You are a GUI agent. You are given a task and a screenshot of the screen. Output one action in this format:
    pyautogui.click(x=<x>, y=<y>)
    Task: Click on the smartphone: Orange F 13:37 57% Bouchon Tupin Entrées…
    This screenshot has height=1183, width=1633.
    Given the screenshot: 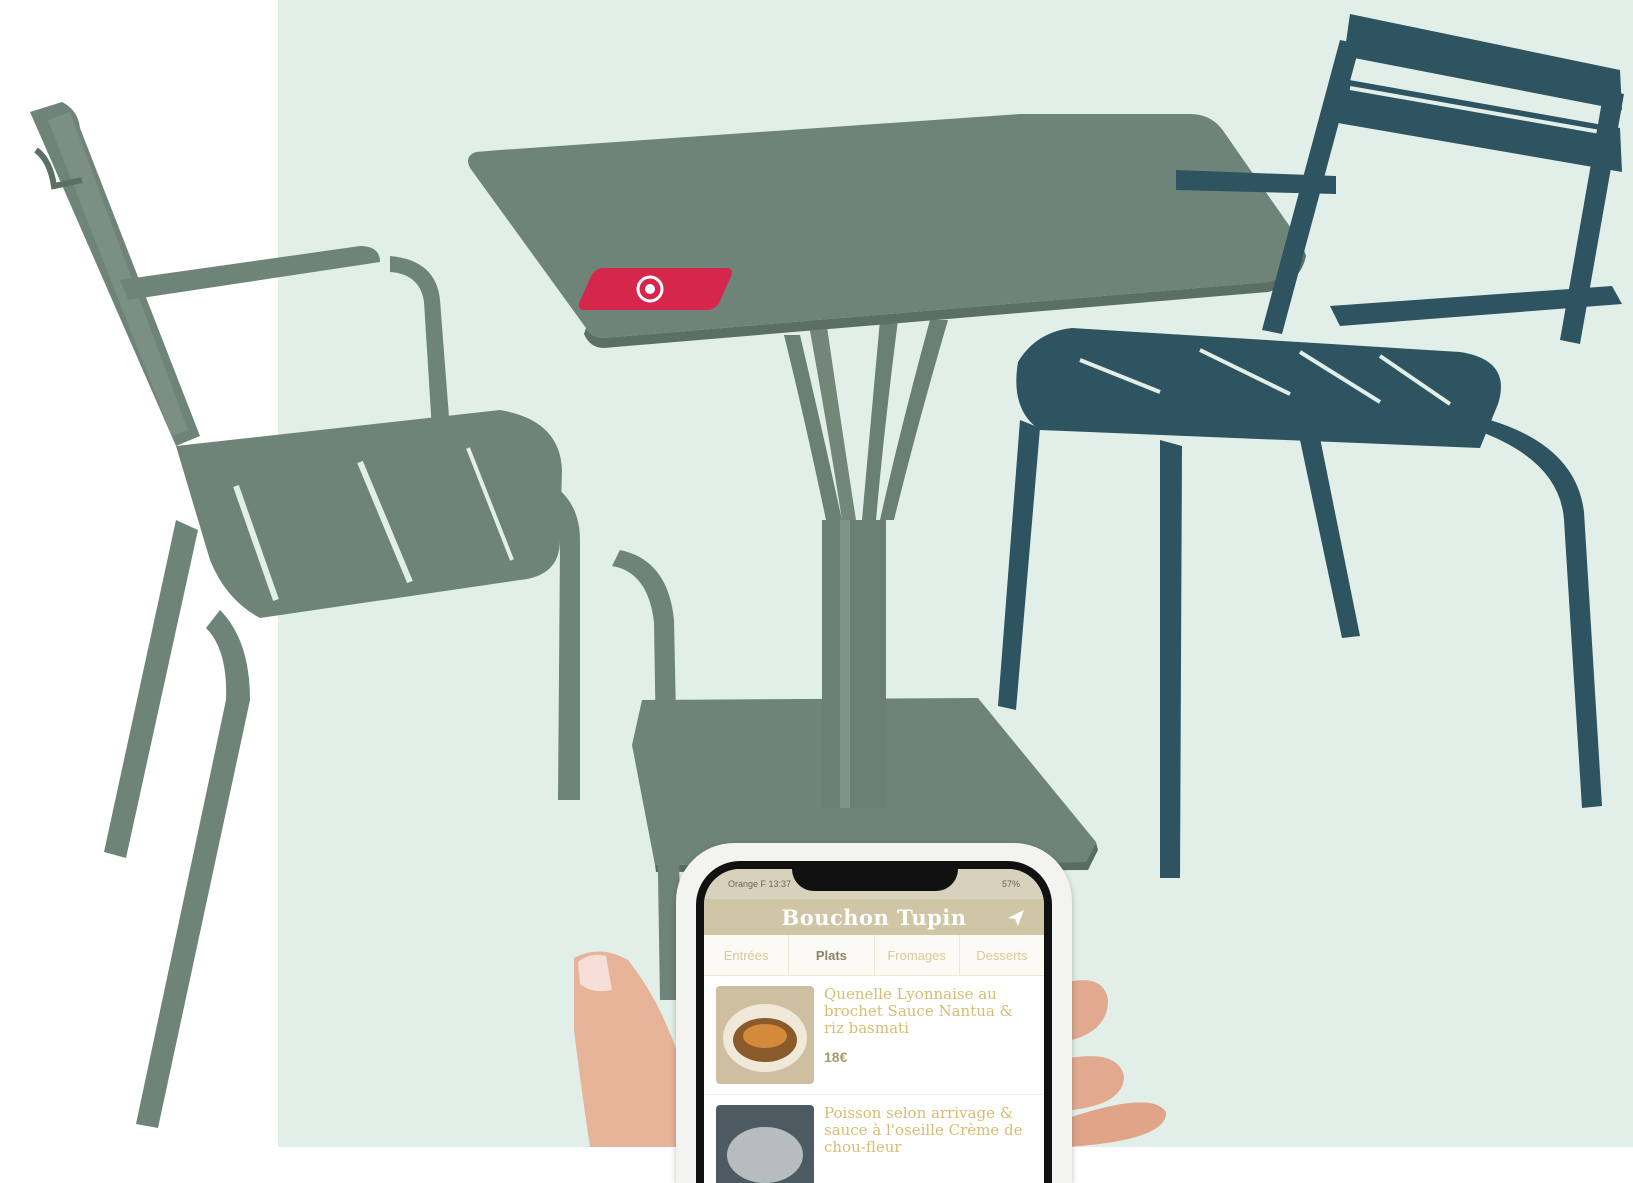 What is the action you would take?
    pyautogui.click(x=874, y=1013)
    